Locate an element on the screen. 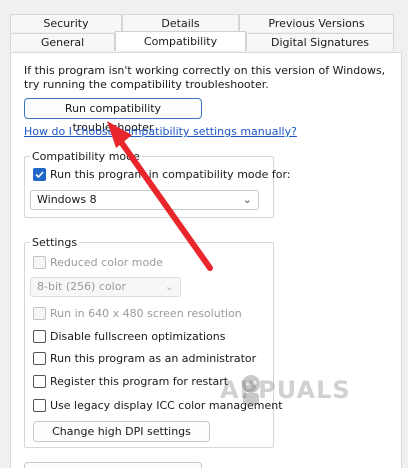  settings-legend: Settings is located at coordinates (55, 242).